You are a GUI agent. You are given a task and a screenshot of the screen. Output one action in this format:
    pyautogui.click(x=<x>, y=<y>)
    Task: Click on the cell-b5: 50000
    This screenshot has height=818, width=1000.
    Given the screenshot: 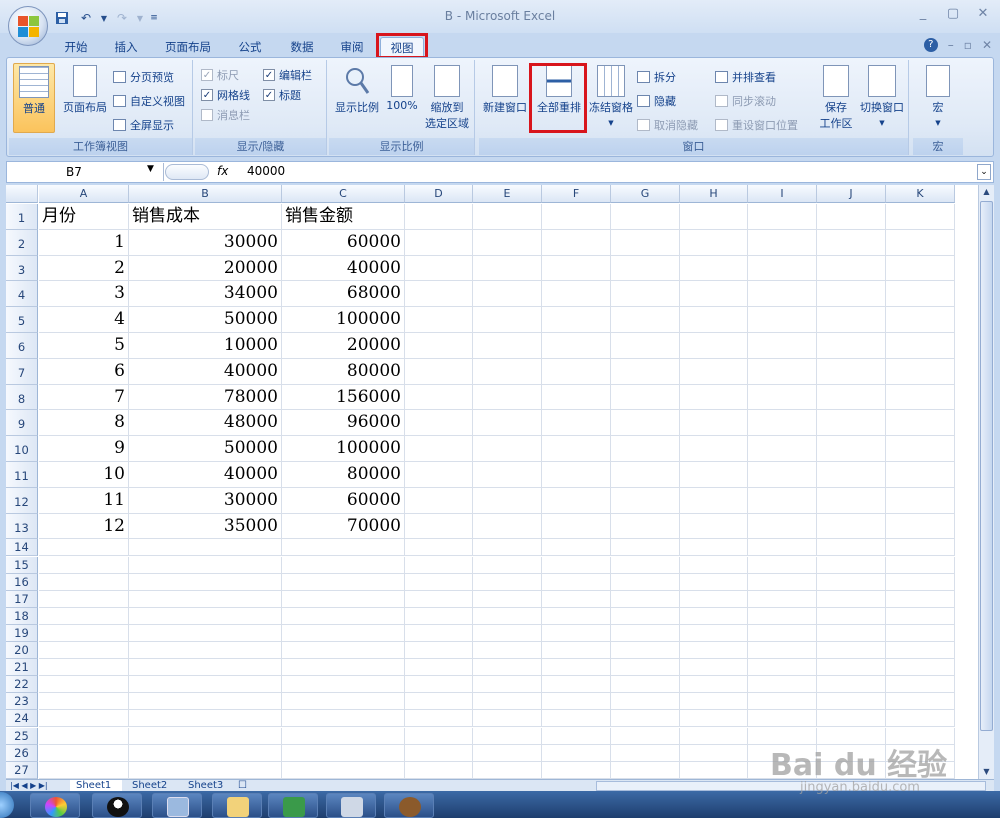 What is the action you would take?
    pyautogui.click(x=205, y=320)
    